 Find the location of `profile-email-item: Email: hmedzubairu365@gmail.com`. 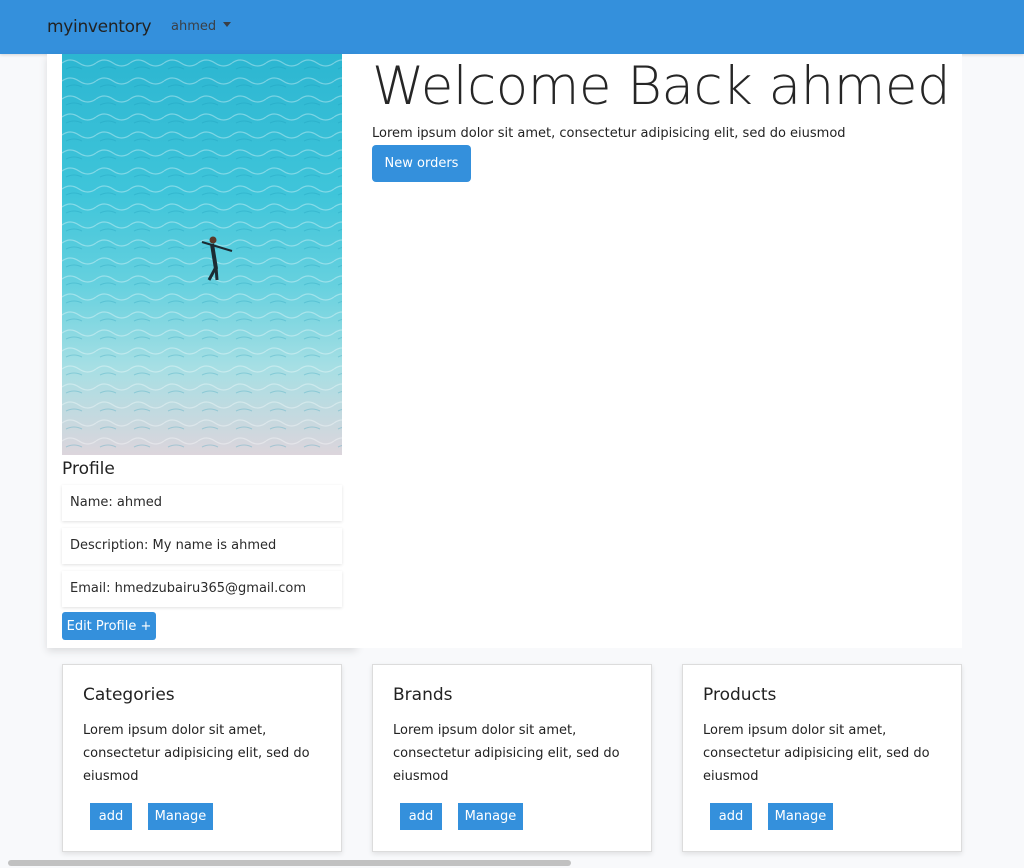

profile-email-item: Email: hmedzubairu365@gmail.com is located at coordinates (202, 589).